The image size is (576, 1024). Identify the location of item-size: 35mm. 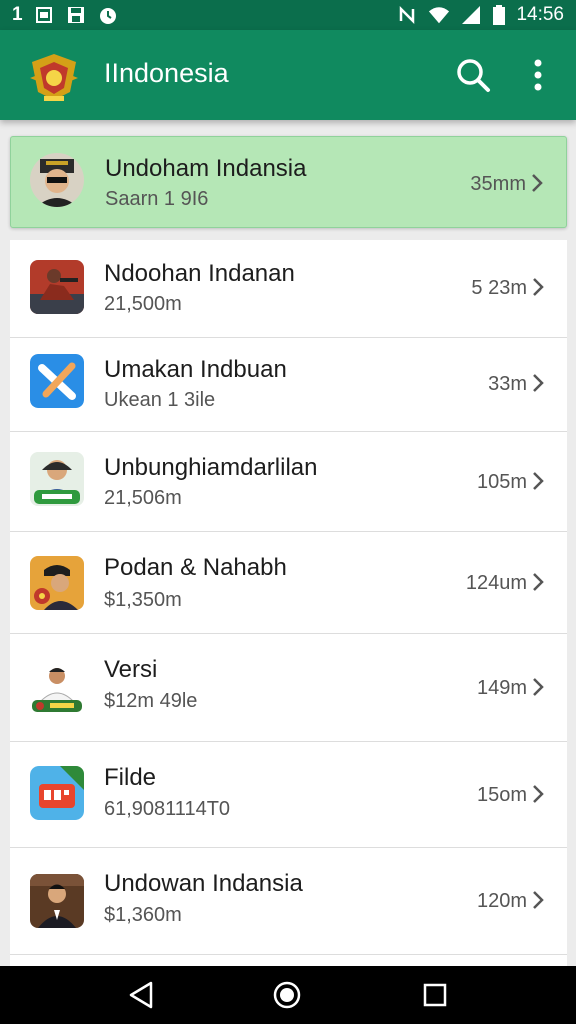
(498, 184).